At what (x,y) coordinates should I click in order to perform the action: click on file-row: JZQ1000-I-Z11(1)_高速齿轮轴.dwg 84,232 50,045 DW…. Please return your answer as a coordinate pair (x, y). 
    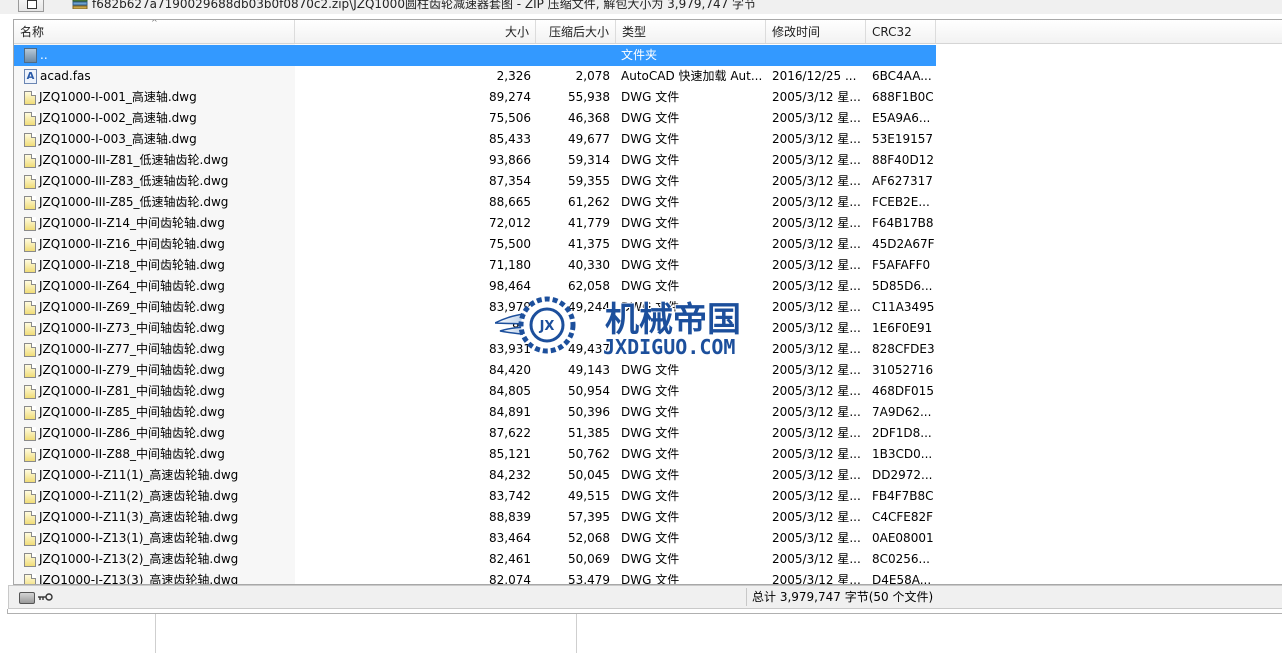
    Looking at the image, I should click on (475, 475).